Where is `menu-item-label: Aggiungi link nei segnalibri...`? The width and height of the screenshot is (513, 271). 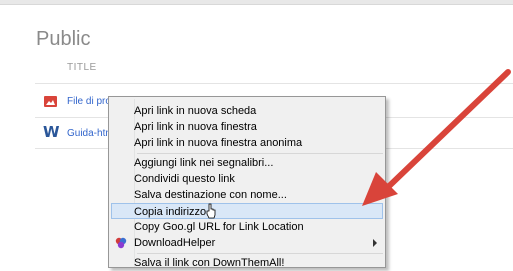
menu-item-label: Aggiungi link nei segnalibri... is located at coordinates (204, 163).